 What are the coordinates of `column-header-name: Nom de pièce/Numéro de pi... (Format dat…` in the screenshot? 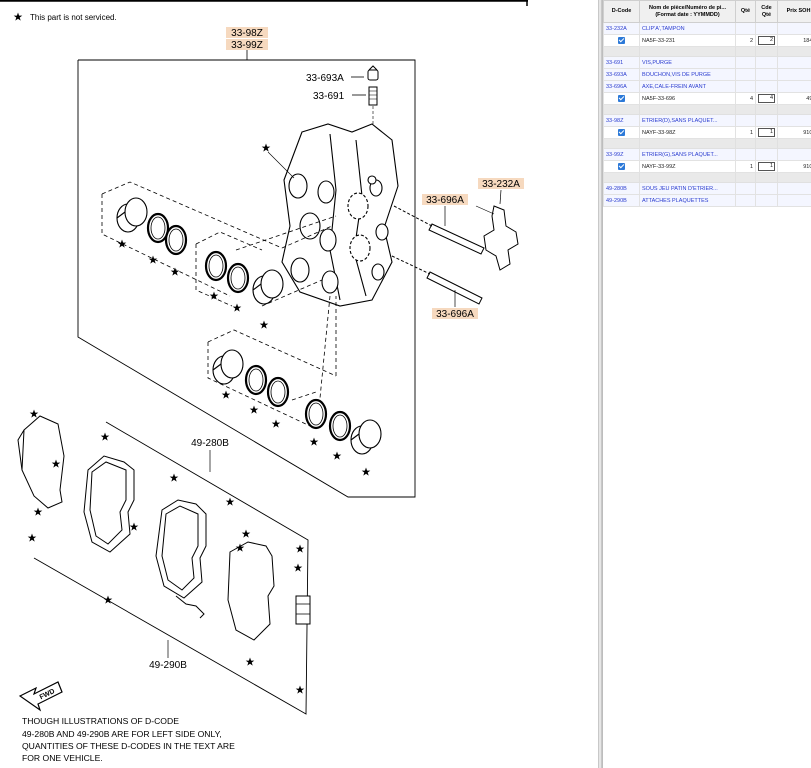 It's located at (687, 11).